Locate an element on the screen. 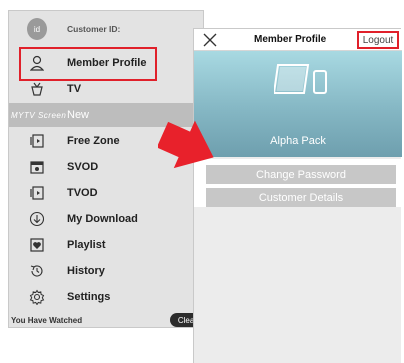 This screenshot has width=404, height=363. change-password-button: Change Password is located at coordinates (301, 174).